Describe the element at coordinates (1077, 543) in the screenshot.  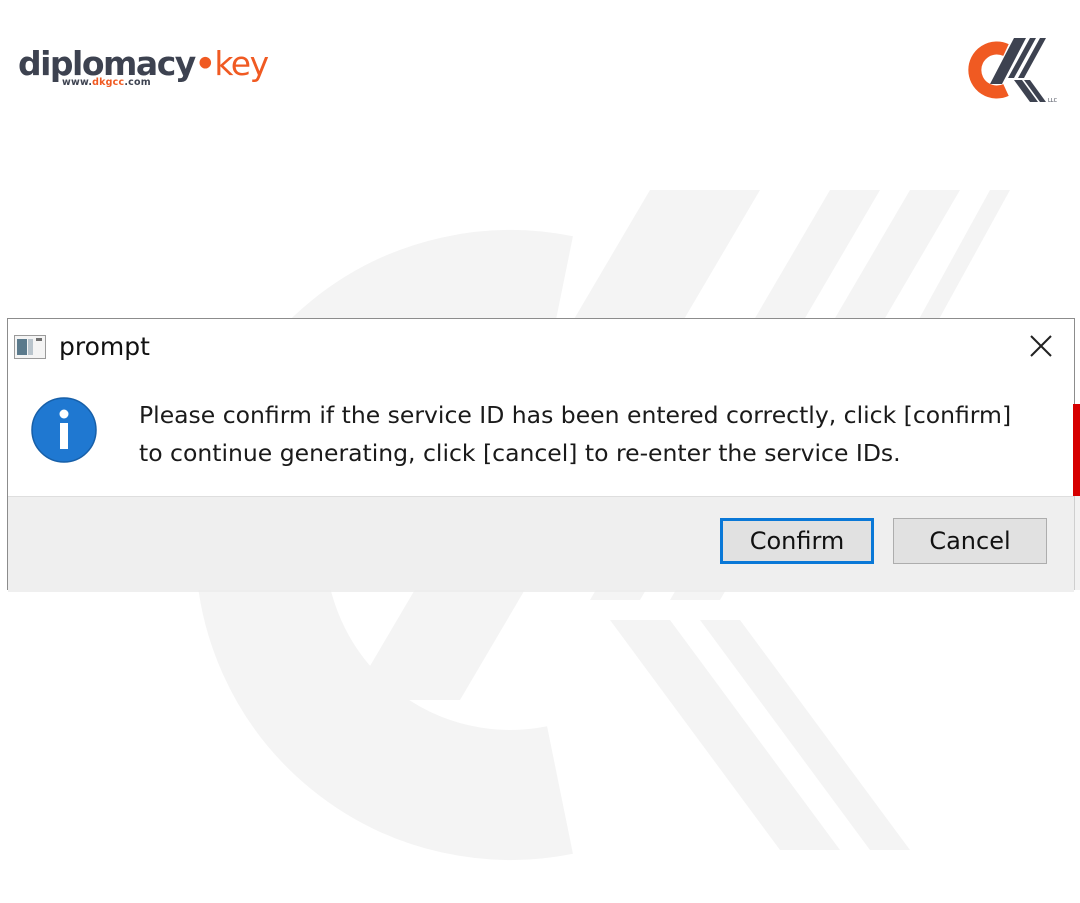
I see `background-window-strip` at that location.